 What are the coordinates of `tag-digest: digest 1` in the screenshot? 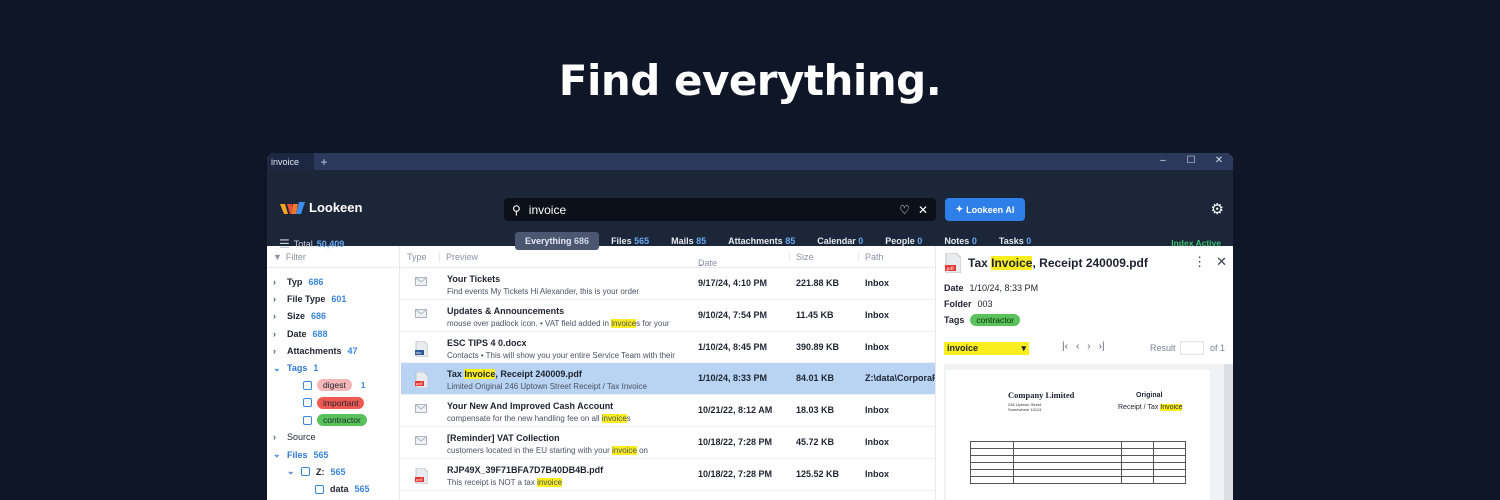 It's located at (333, 385).